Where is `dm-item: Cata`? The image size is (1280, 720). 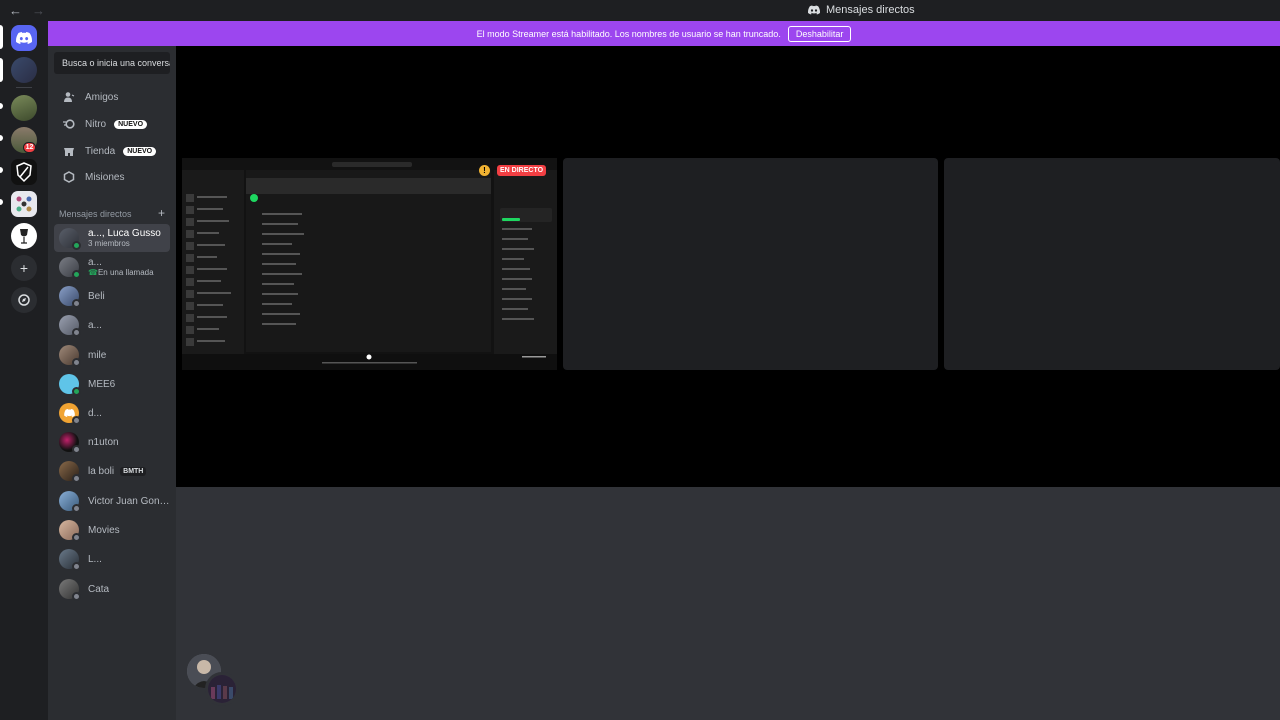 dm-item: Cata is located at coordinates (112, 589).